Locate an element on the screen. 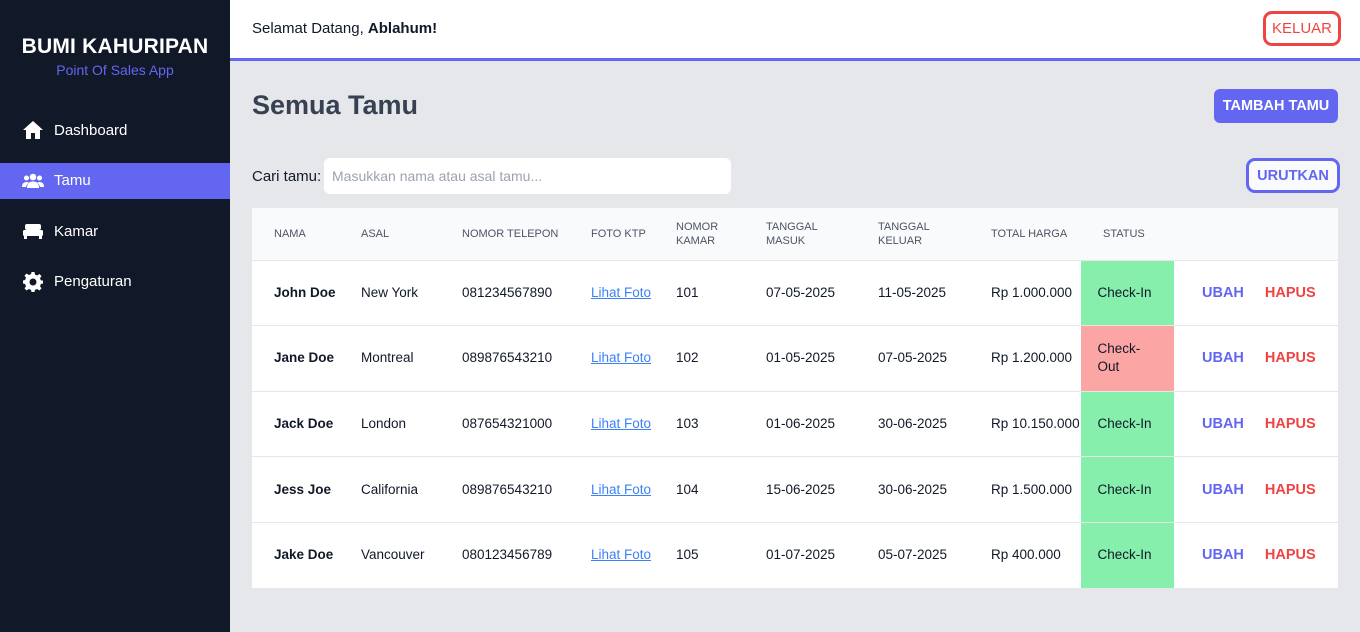 The image size is (1360, 632). sidebar-item-kamar: Kamar is located at coordinates (115, 231).